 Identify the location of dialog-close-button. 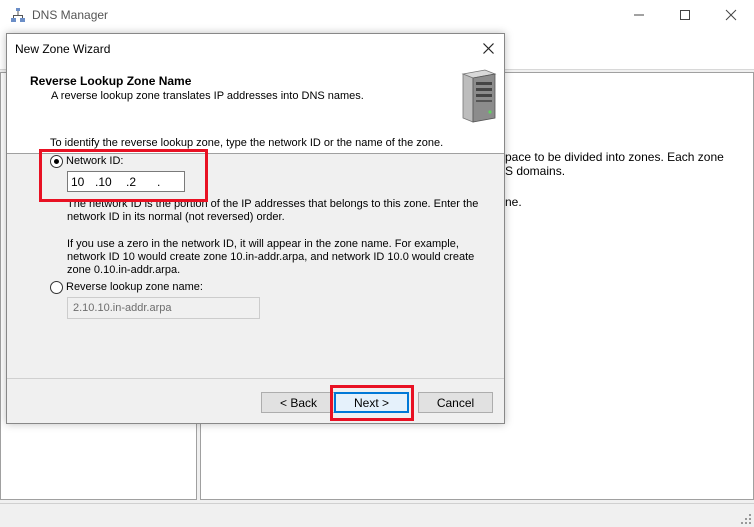
(488, 48).